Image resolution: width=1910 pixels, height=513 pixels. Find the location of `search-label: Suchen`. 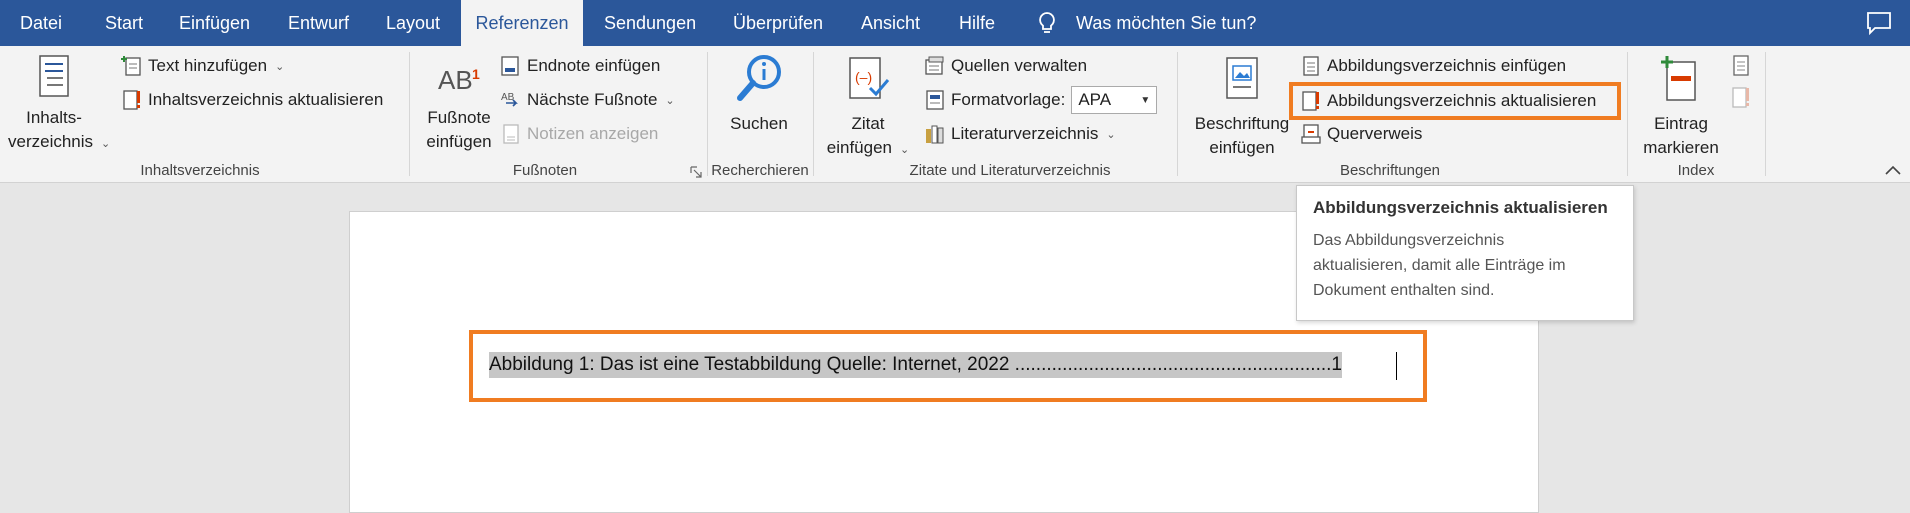

search-label: Suchen is located at coordinates (759, 123).